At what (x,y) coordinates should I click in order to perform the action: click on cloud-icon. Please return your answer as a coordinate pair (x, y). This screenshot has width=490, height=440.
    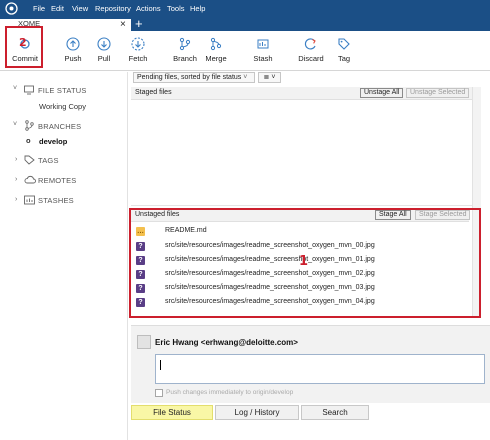
    Looking at the image, I should click on (30, 179).